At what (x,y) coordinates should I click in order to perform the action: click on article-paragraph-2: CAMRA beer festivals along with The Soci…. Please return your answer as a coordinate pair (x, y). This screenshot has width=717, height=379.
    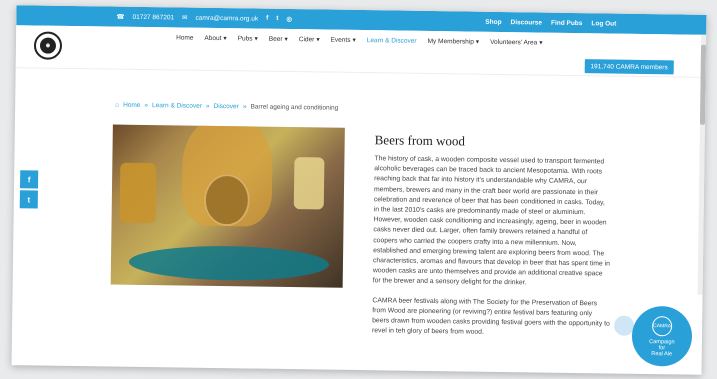
    Looking at the image, I should click on (490, 316).